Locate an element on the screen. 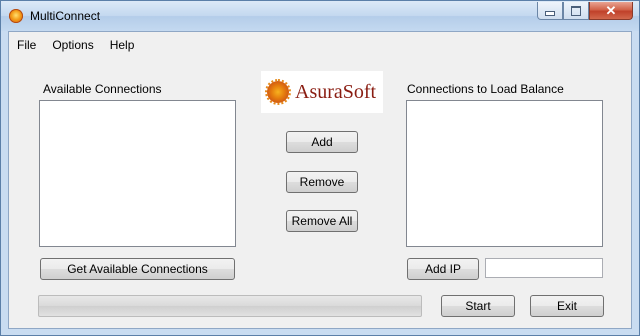 This screenshot has height=336, width=640. add-ip-button: Add IP is located at coordinates (443, 269).